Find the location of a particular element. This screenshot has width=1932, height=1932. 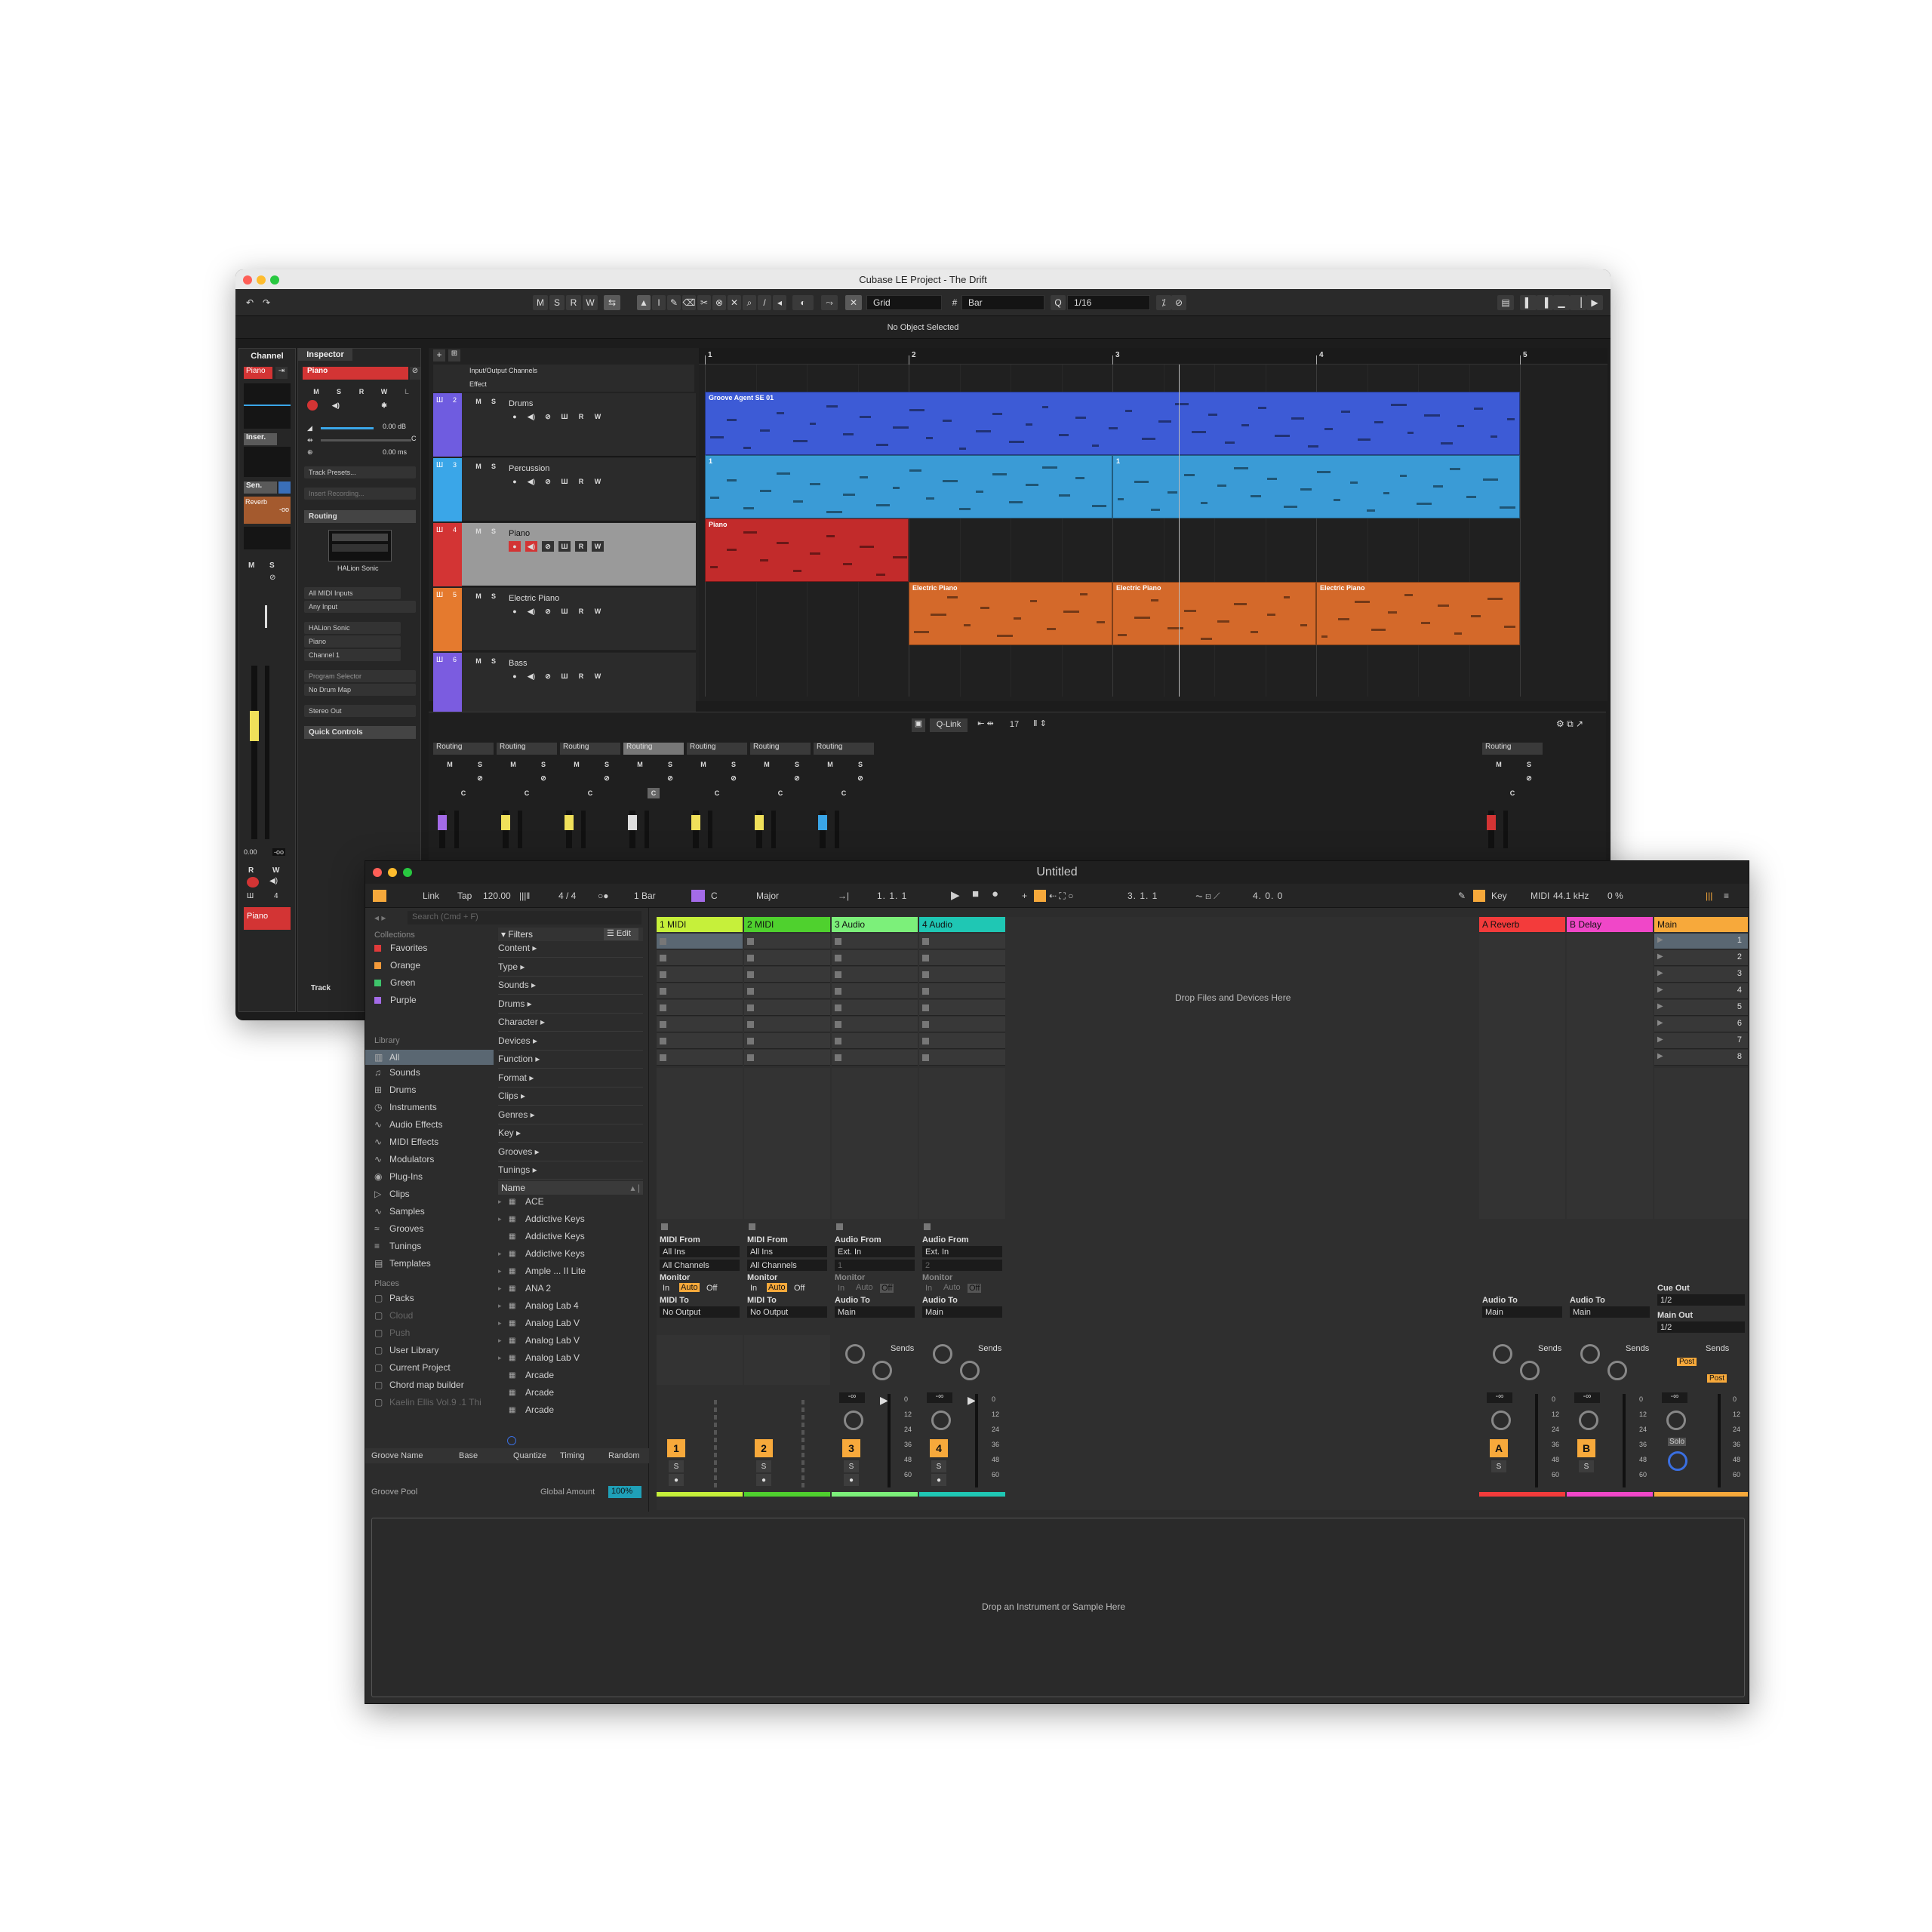

solo-cue-button: Solo is located at coordinates (1677, 1442).